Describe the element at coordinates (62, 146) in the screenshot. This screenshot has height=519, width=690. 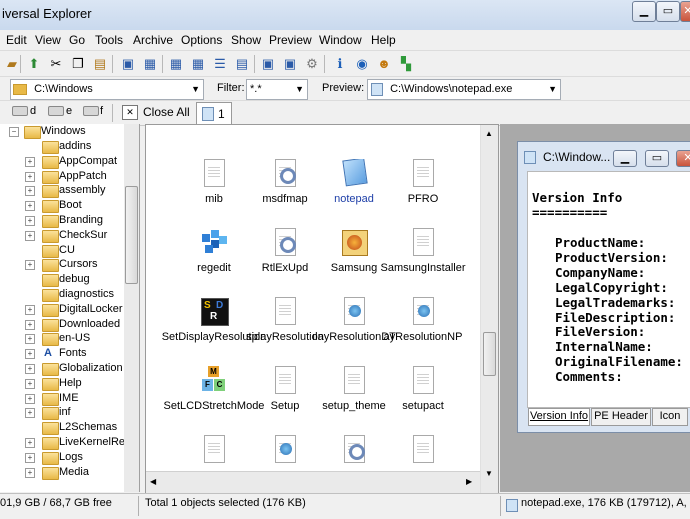
I see `tree-item: addins` at that location.